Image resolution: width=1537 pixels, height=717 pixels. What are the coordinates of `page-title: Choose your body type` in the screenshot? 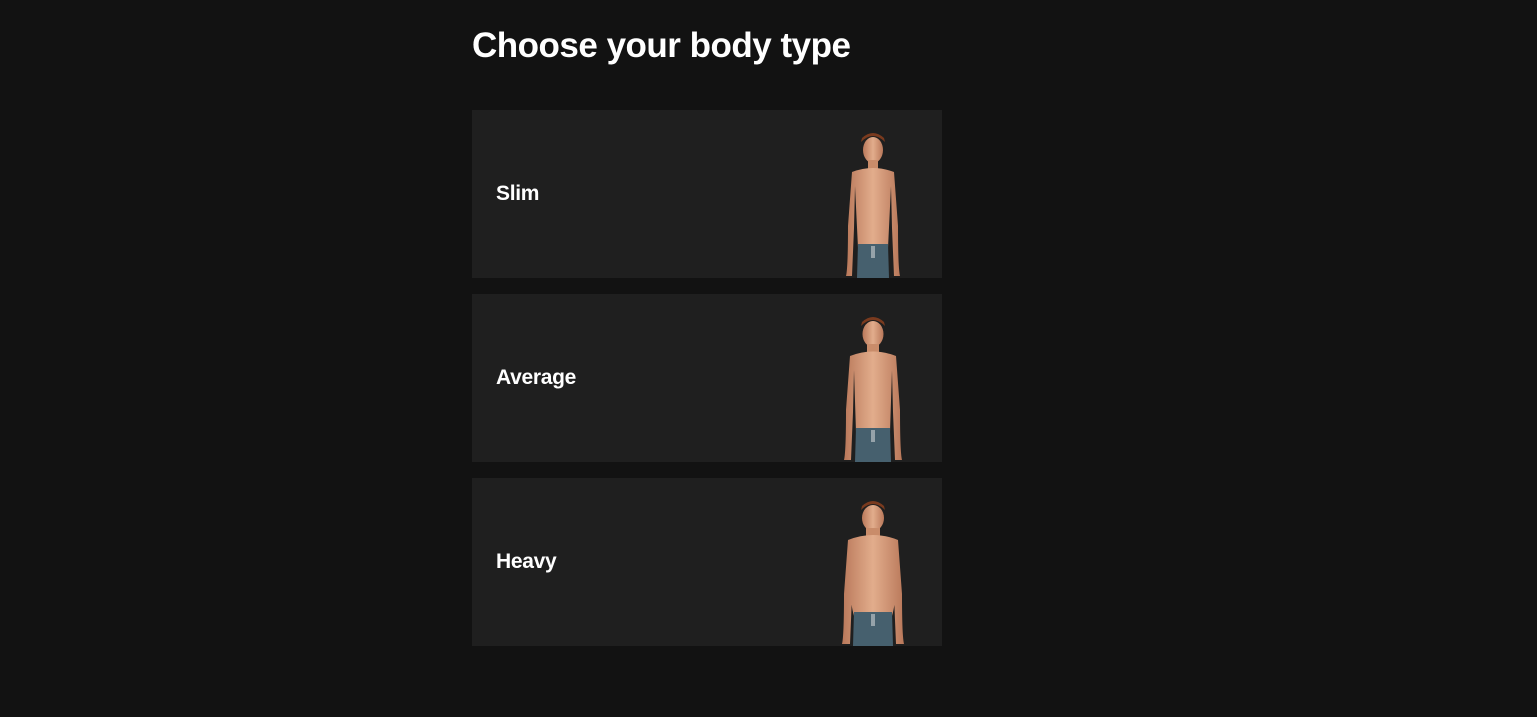 It's located at (661, 45).